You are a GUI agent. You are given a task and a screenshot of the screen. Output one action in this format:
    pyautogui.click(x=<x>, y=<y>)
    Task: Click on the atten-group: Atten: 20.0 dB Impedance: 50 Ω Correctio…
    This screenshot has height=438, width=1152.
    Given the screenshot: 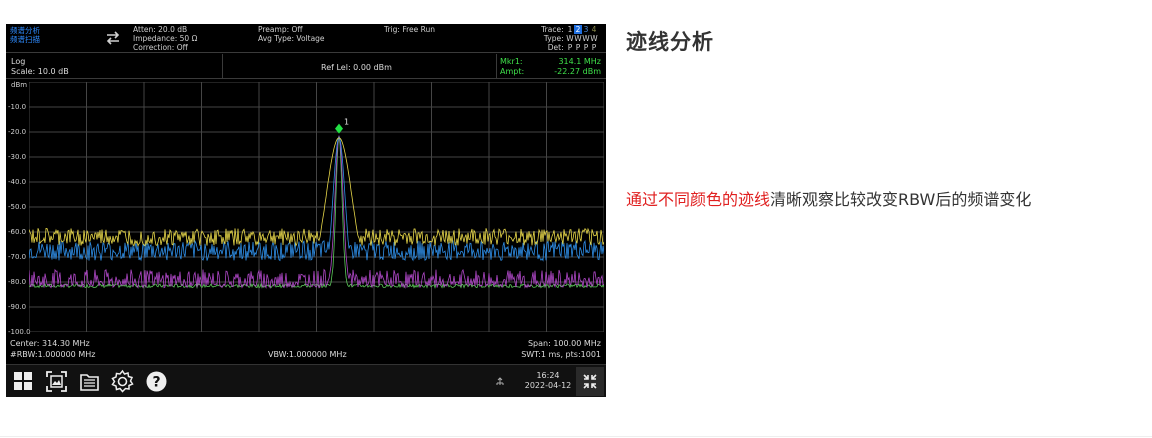 What is the action you would take?
    pyautogui.click(x=165, y=38)
    